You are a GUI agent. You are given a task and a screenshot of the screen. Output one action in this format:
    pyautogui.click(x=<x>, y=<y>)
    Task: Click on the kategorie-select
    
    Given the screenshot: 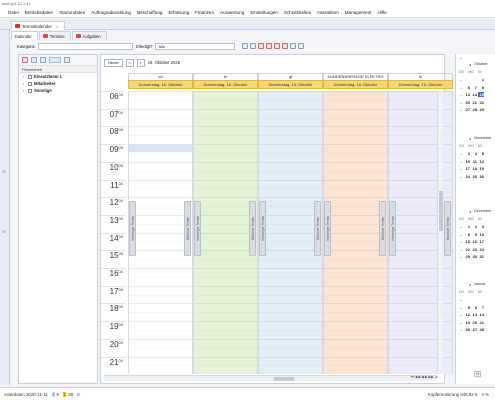 What is the action you would take?
    pyautogui.click(x=85, y=46)
    